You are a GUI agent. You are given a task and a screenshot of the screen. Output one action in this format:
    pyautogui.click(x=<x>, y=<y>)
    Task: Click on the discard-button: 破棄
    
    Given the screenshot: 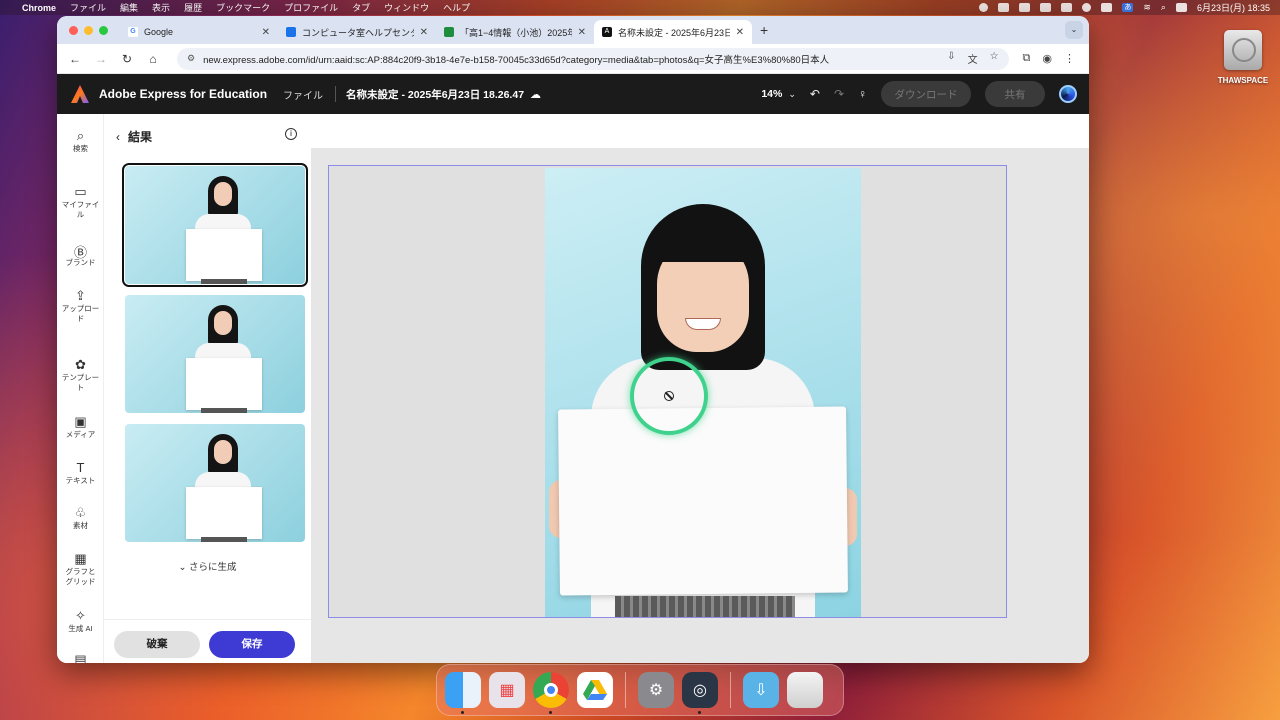 What is the action you would take?
    pyautogui.click(x=157, y=644)
    